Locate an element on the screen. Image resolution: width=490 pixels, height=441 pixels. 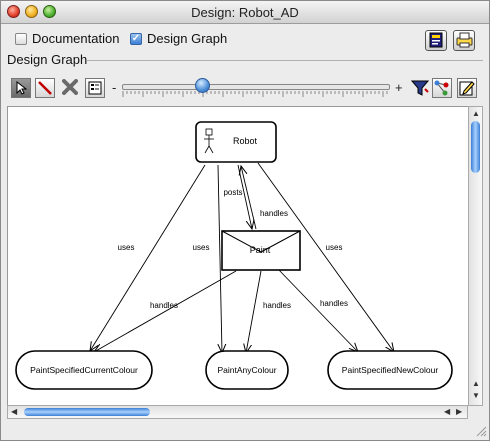
properties-tool-button is located at coordinates (95, 88).